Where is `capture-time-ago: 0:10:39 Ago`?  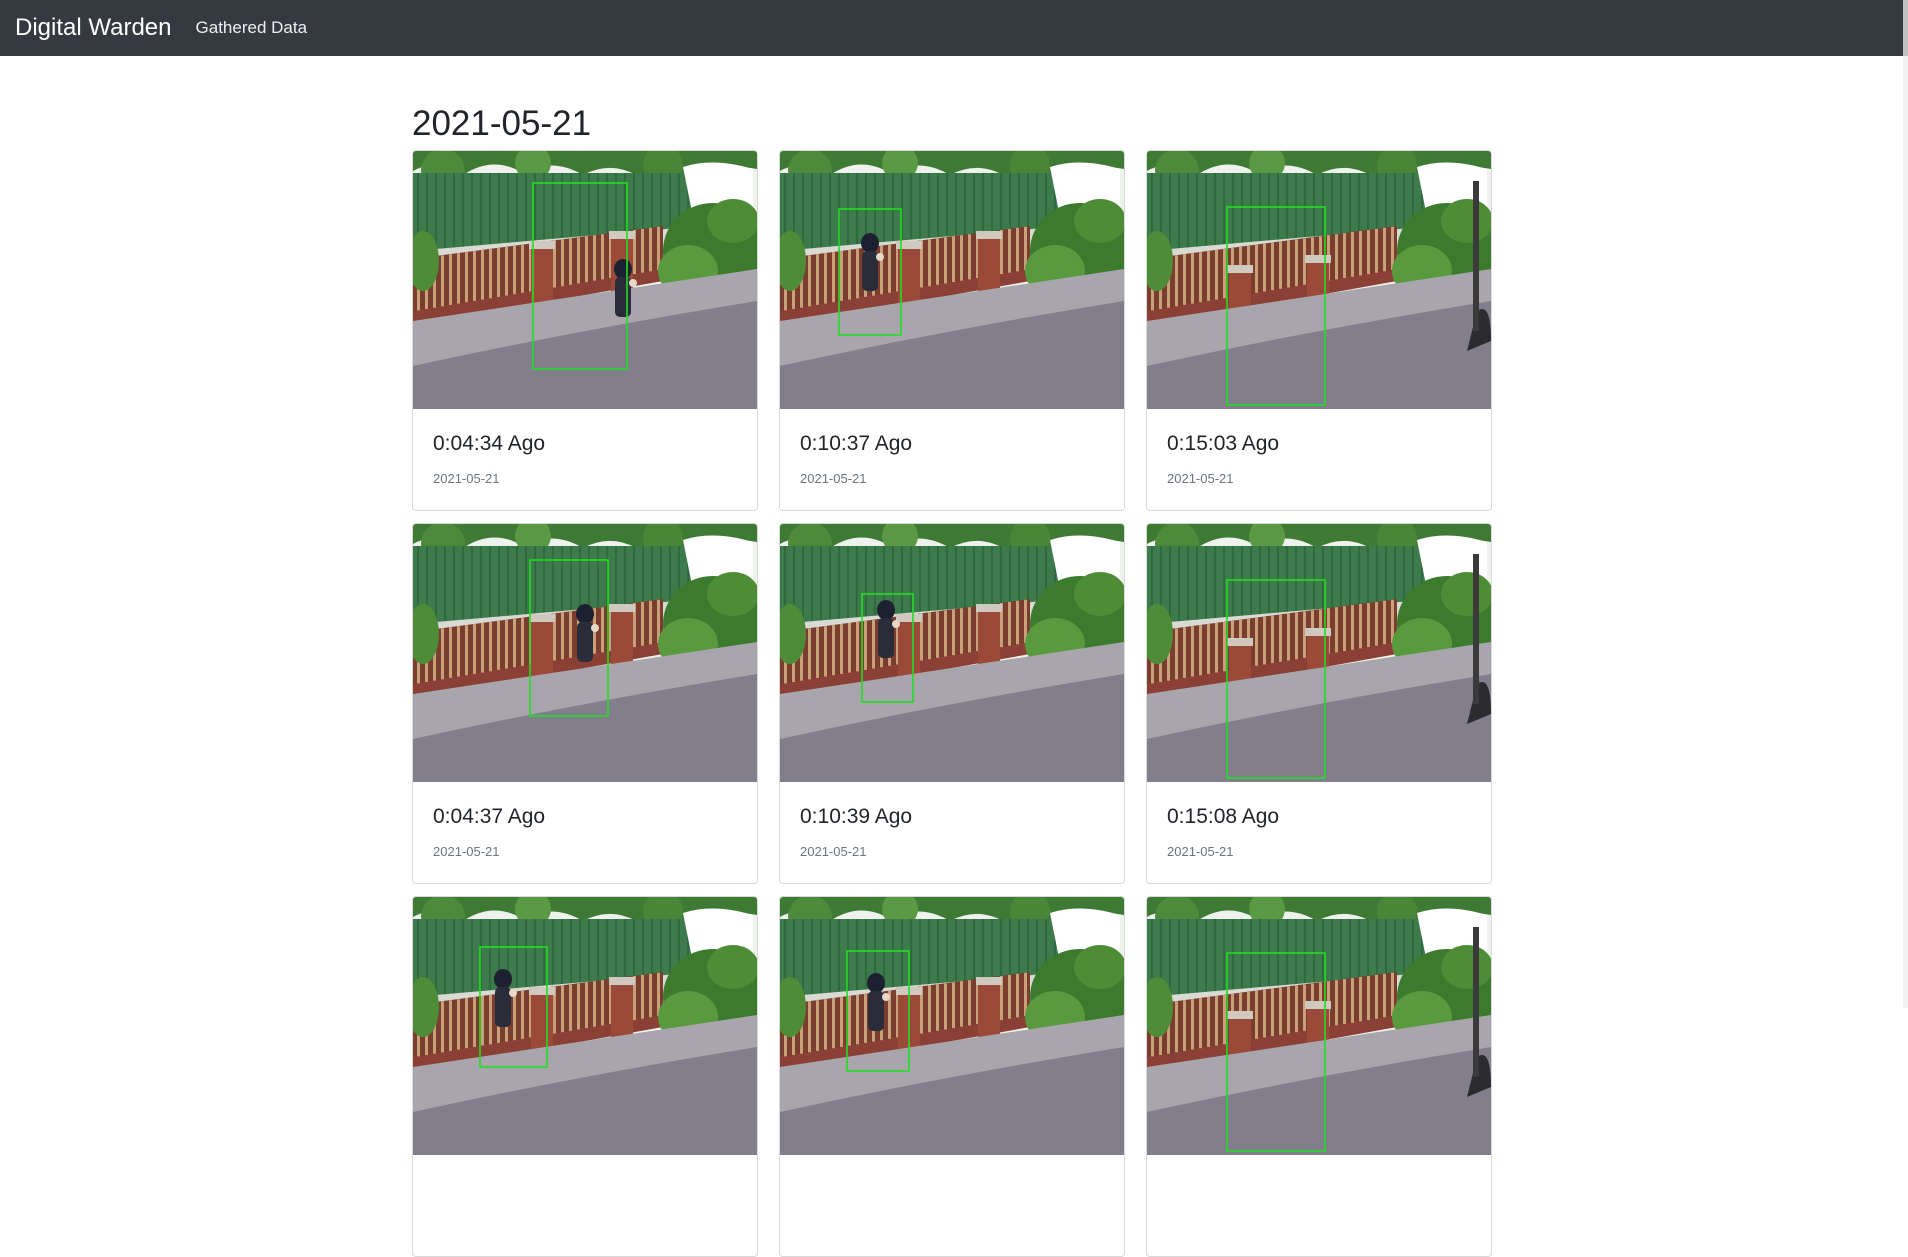 capture-time-ago: 0:10:39 Ago is located at coordinates (856, 816).